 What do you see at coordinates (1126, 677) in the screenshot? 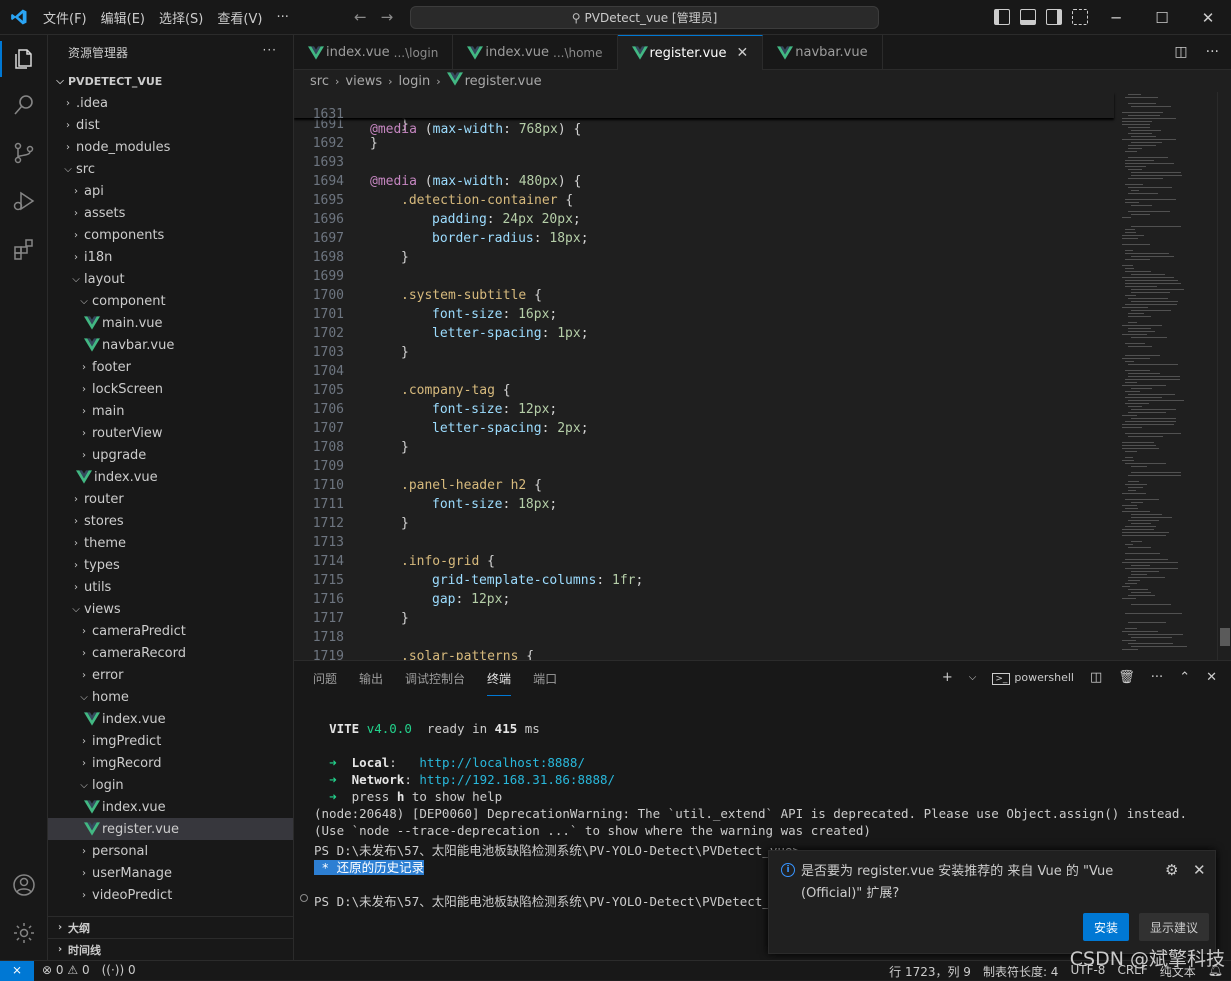
I see `kill-terminal-icon: 🗑︎` at bounding box center [1126, 677].